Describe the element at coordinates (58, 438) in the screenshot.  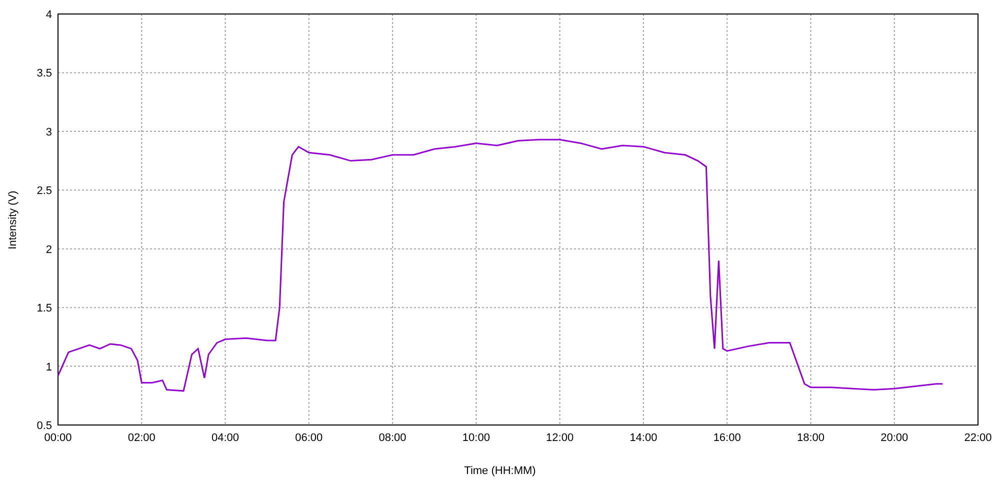
I see `tick-label: 00:00` at that location.